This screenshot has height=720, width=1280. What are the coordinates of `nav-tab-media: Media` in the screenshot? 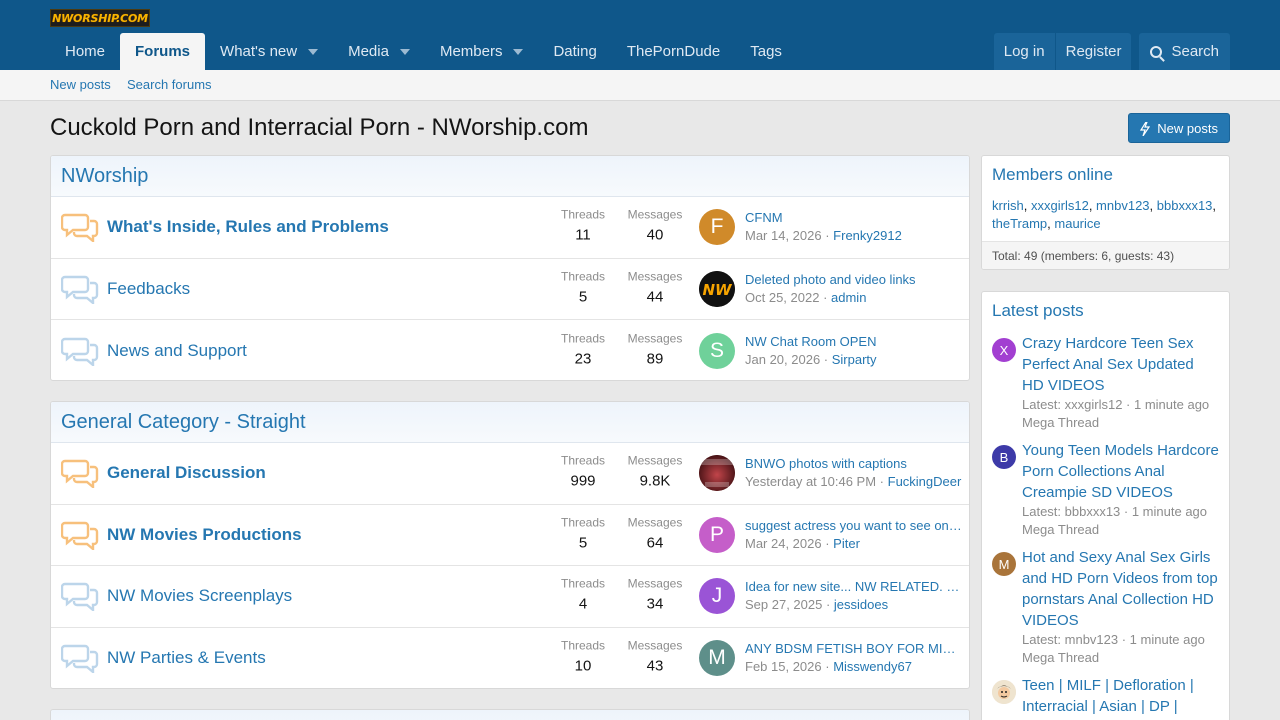 It's located at (379, 51).